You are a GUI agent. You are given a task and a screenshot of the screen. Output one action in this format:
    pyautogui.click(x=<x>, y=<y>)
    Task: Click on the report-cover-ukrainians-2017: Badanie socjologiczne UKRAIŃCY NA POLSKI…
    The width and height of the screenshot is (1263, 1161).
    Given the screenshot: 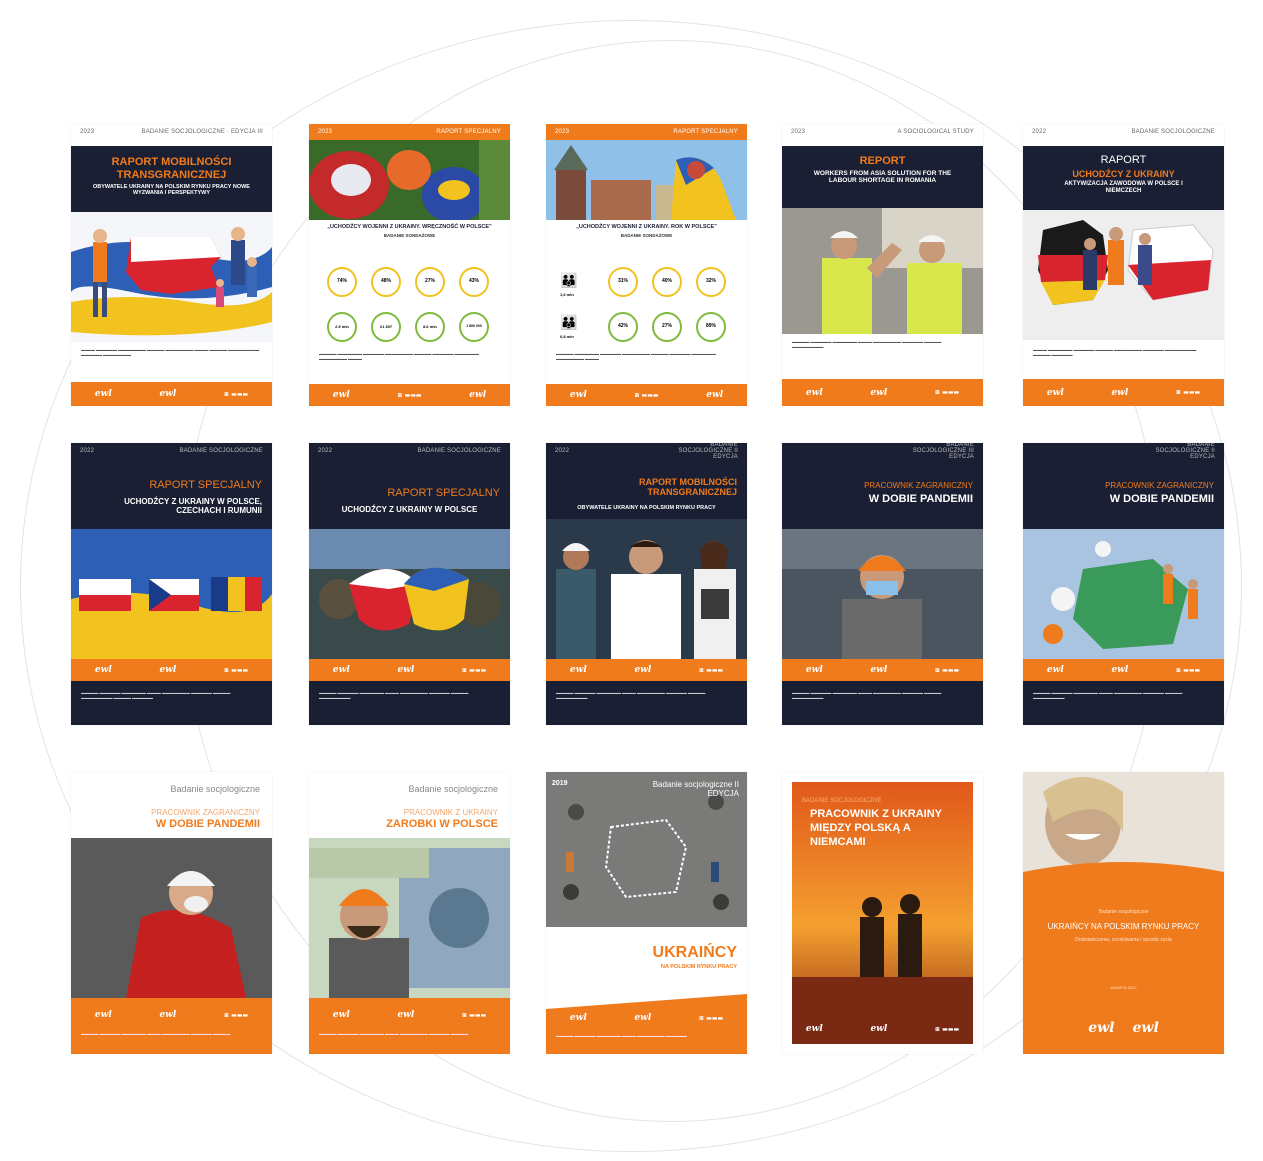 What is the action you would take?
    pyautogui.click(x=1123, y=913)
    